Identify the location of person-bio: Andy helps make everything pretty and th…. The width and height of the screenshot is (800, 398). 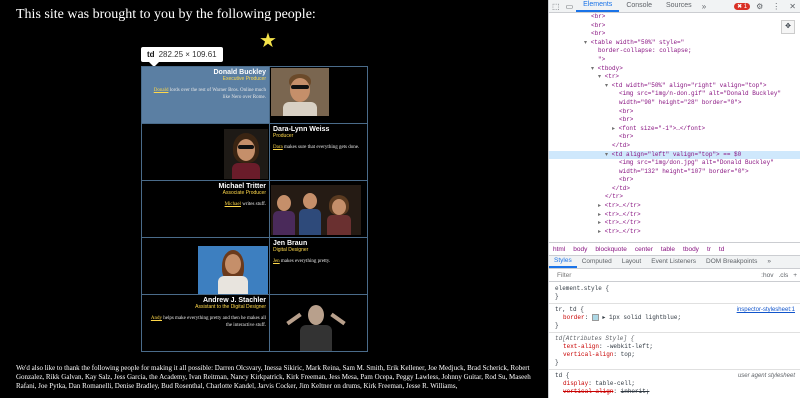
(208, 322).